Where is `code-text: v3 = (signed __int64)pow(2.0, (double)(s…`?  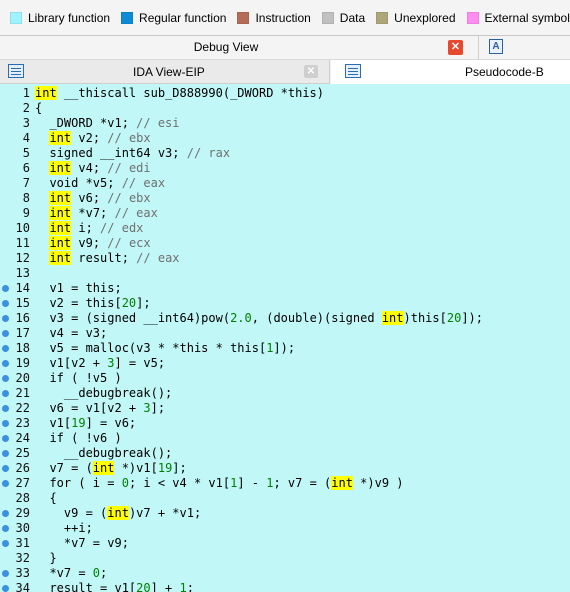 code-text: v3 = (signed __int64)pow(2.0, (double)(s… is located at coordinates (259, 318).